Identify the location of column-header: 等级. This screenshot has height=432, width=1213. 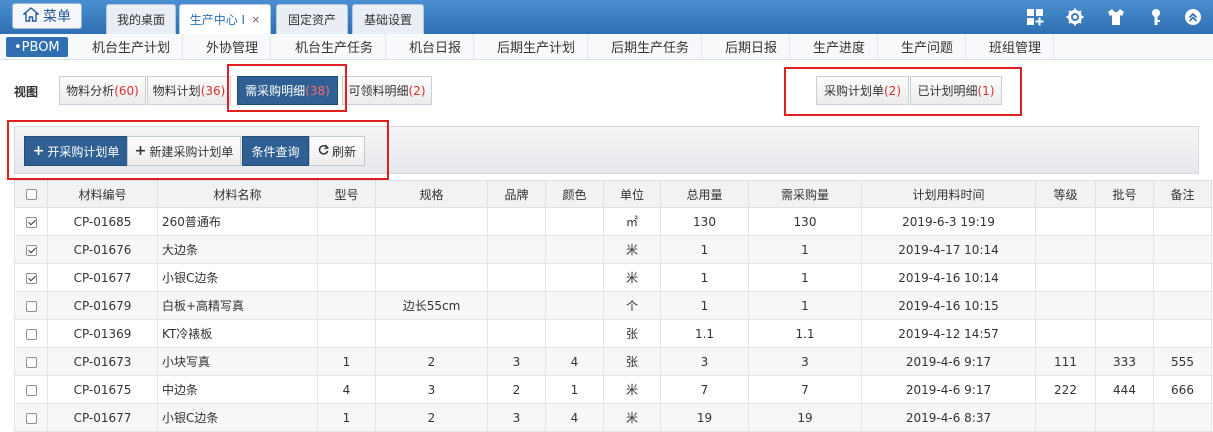
(1065, 194).